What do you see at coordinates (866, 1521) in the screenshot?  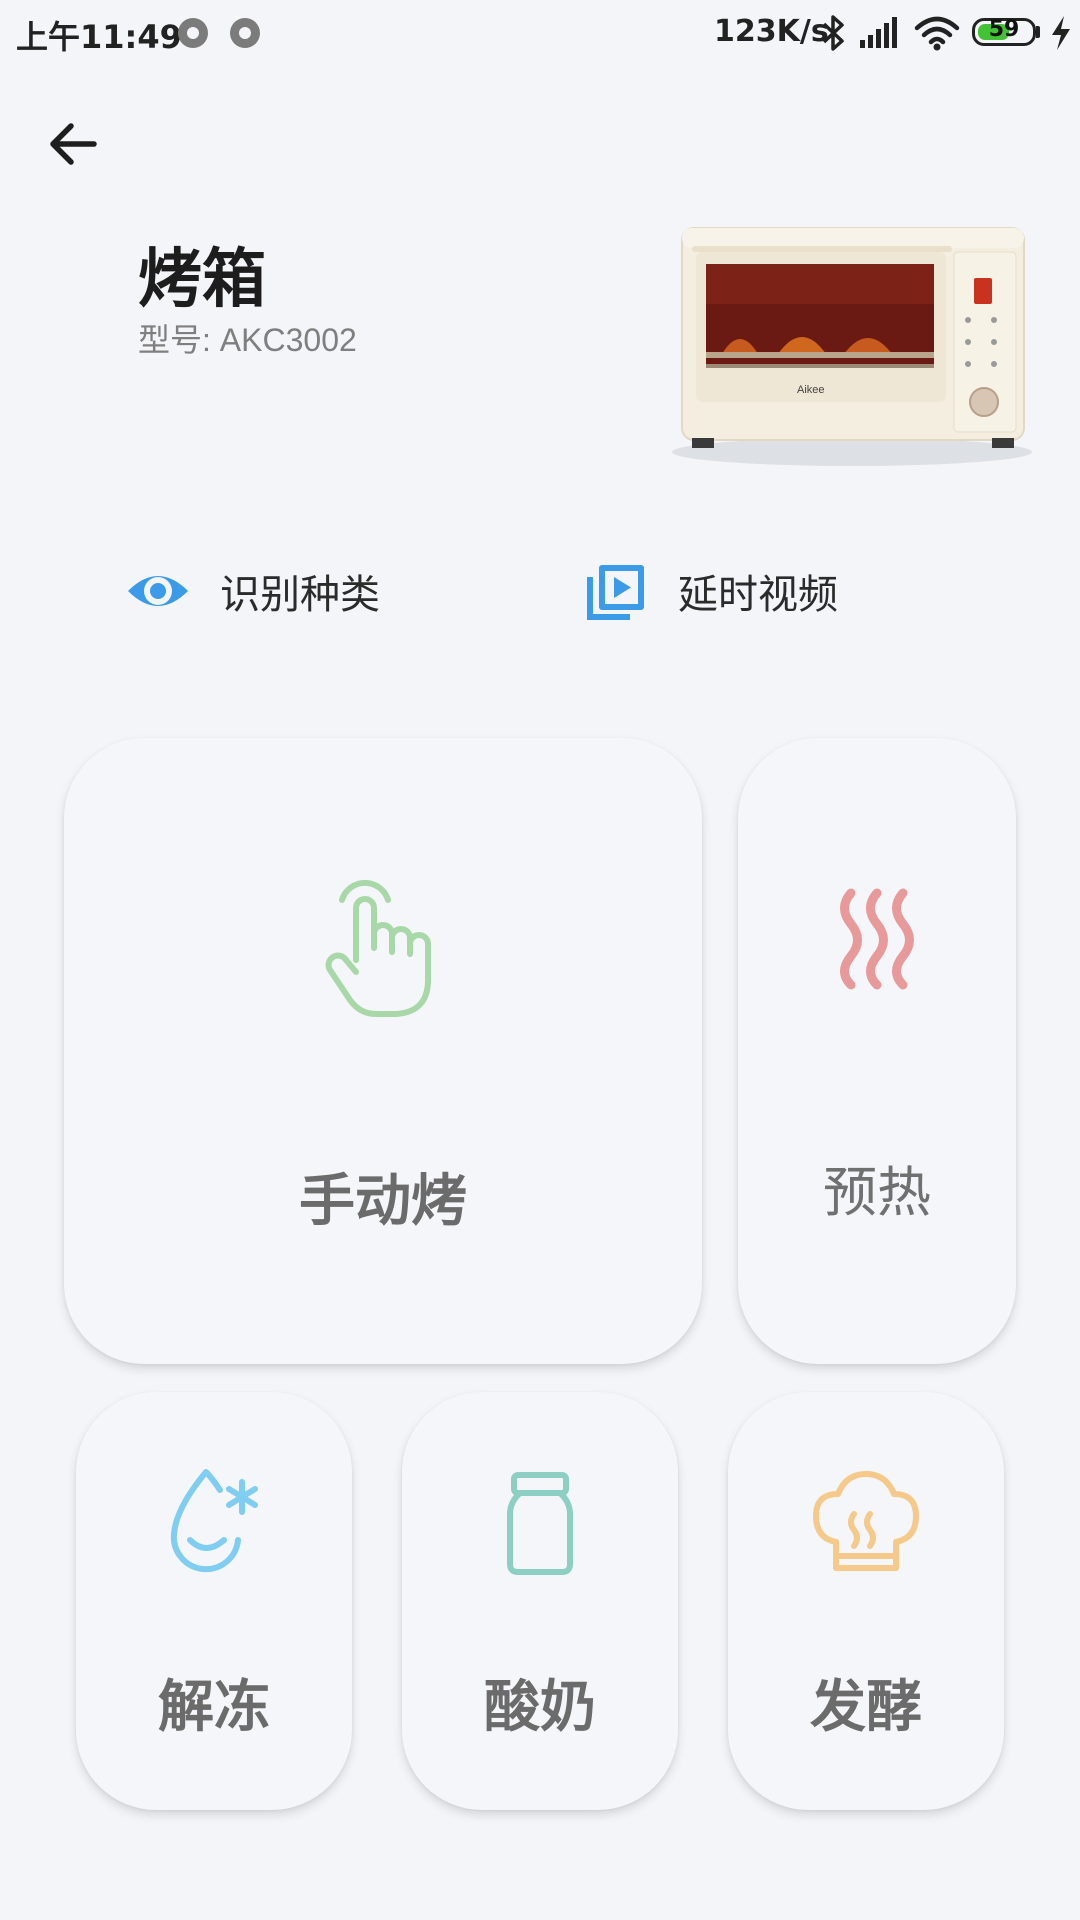 I see `bread-icon` at bounding box center [866, 1521].